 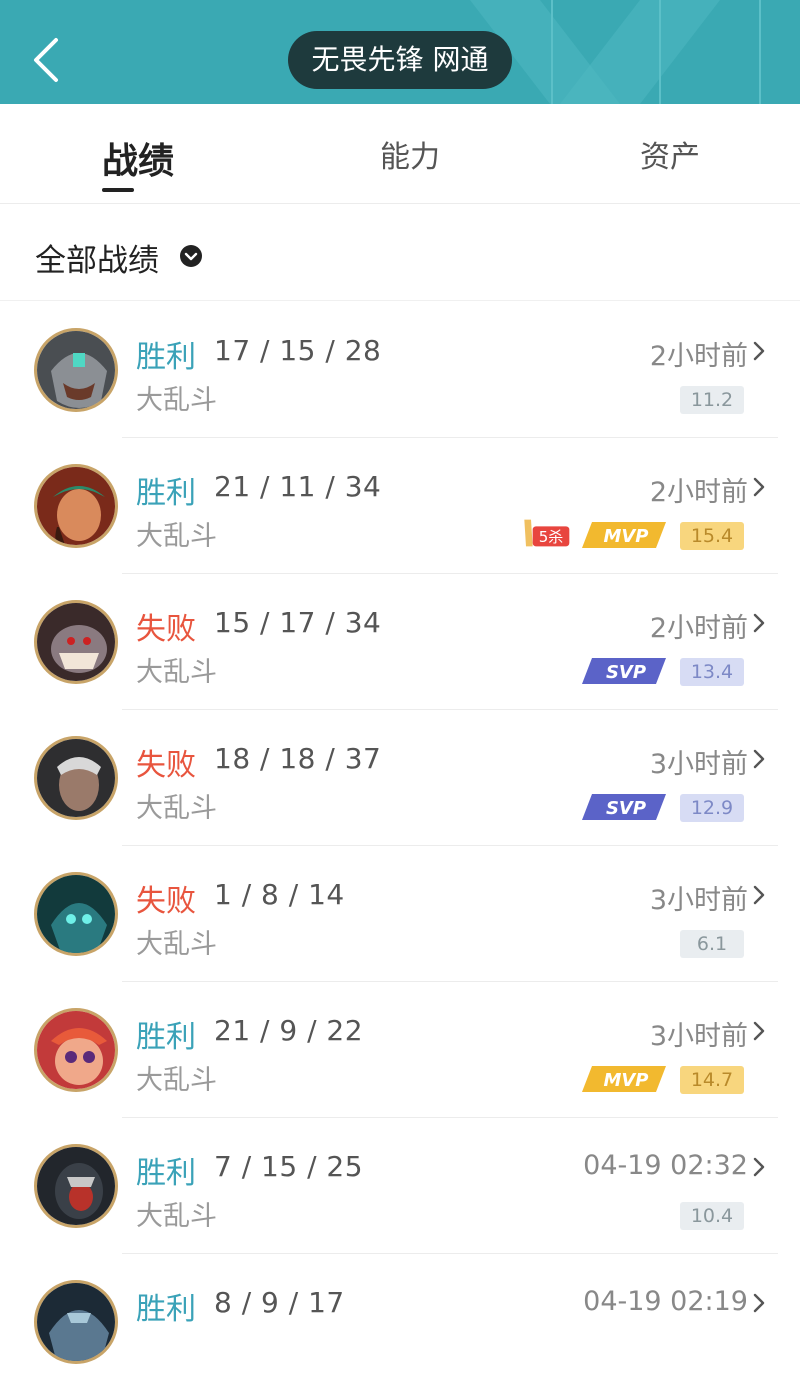 I want to click on kda-text: 8 / 9 / 17, so click(x=279, y=1302).